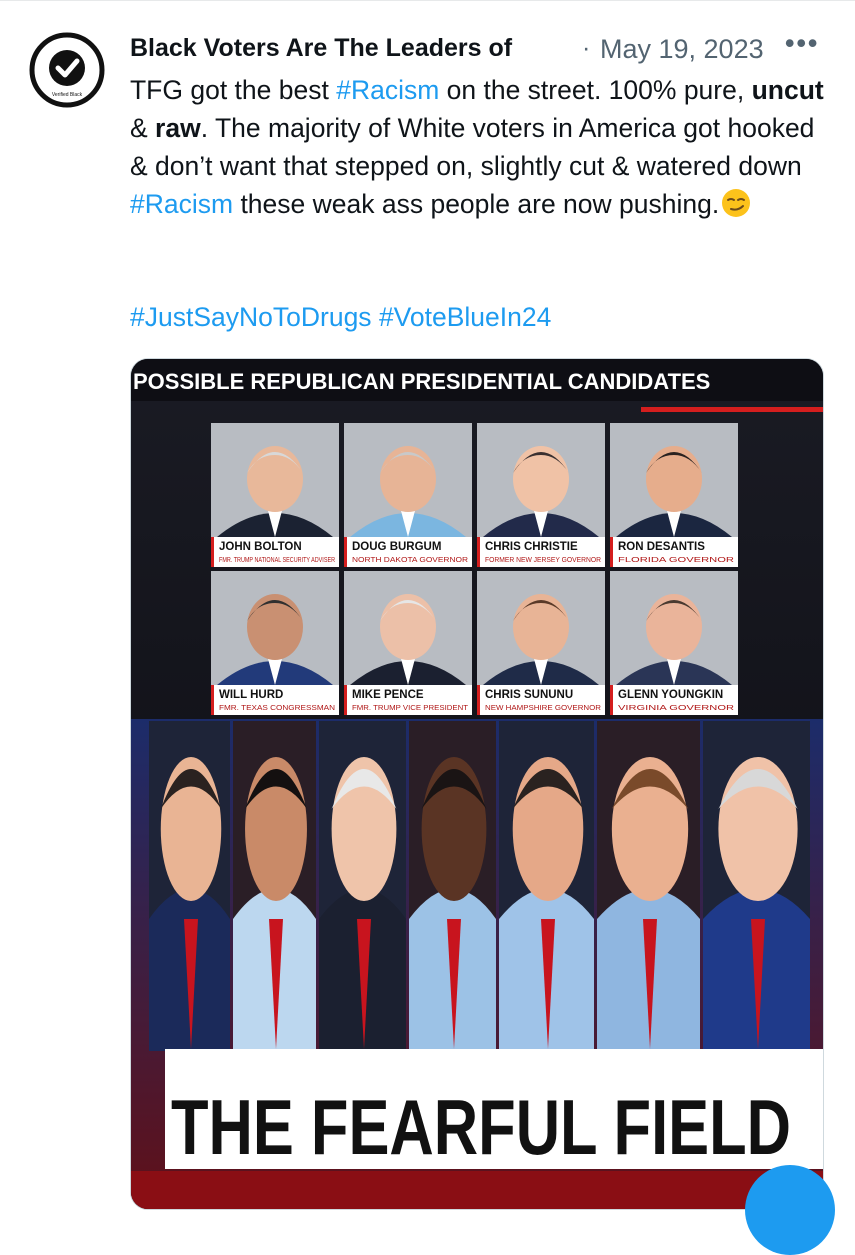 This screenshot has width=855, height=1255. What do you see at coordinates (595, 90) in the screenshot?
I see `text-segment: on the street. 100% pure,` at bounding box center [595, 90].